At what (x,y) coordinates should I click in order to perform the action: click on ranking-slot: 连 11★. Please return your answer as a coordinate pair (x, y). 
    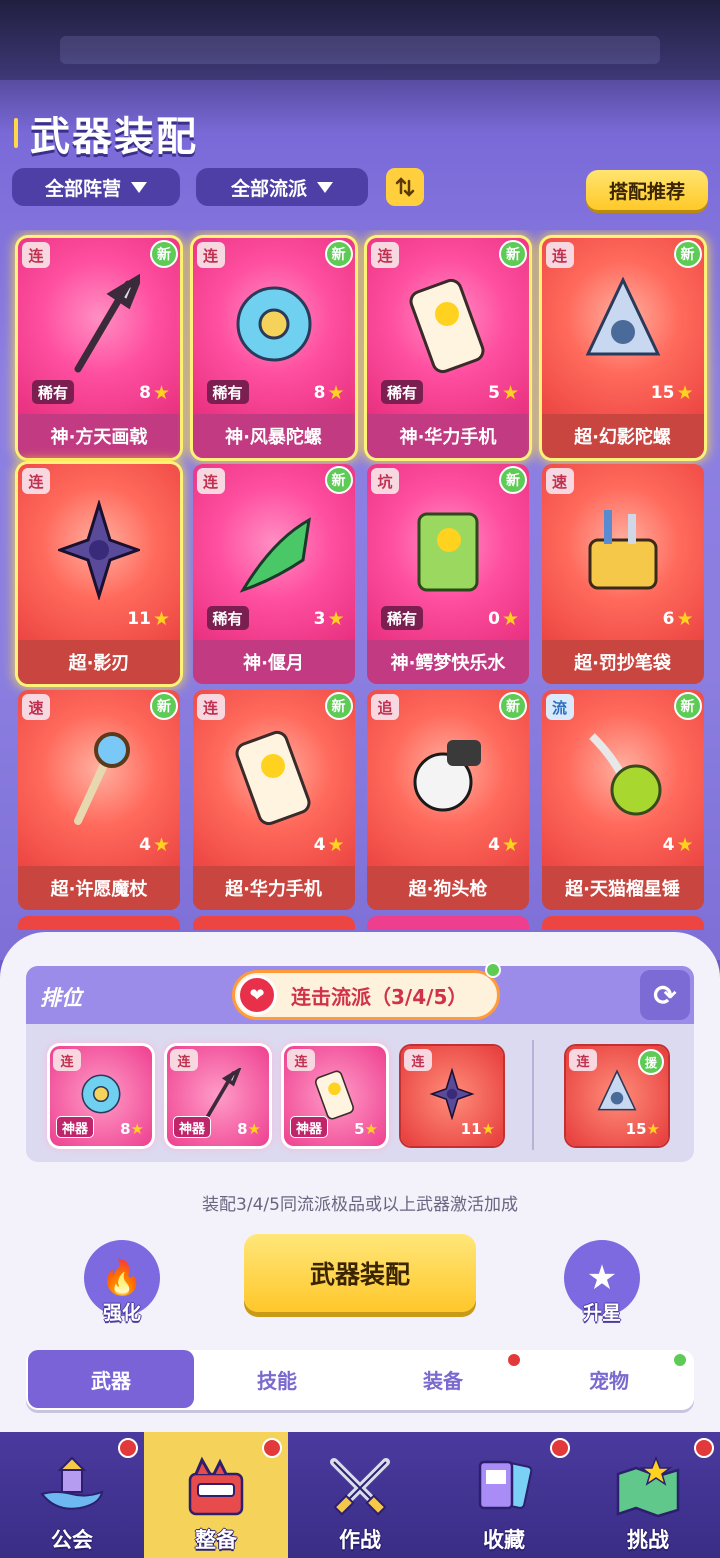
    Looking at the image, I should click on (452, 1096).